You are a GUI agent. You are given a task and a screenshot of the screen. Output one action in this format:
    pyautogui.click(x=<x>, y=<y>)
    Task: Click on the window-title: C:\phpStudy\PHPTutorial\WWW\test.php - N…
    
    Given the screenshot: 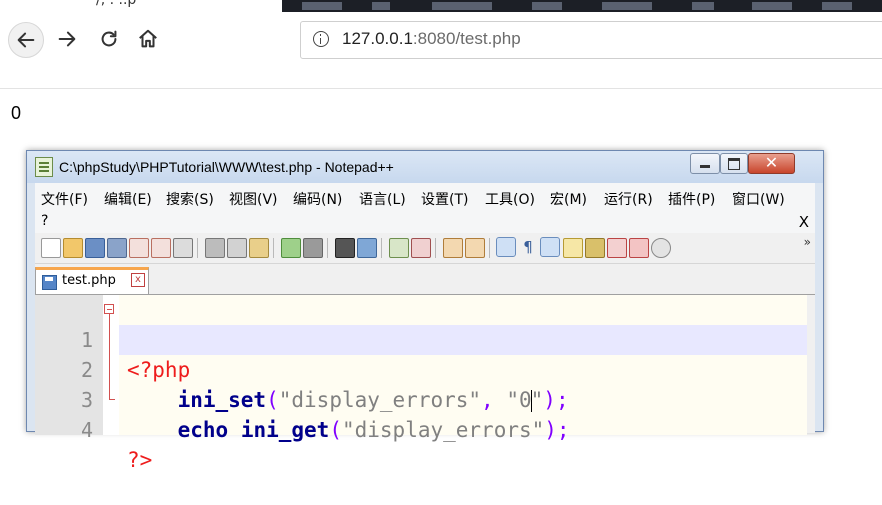 What is the action you would take?
    pyautogui.click(x=226, y=167)
    